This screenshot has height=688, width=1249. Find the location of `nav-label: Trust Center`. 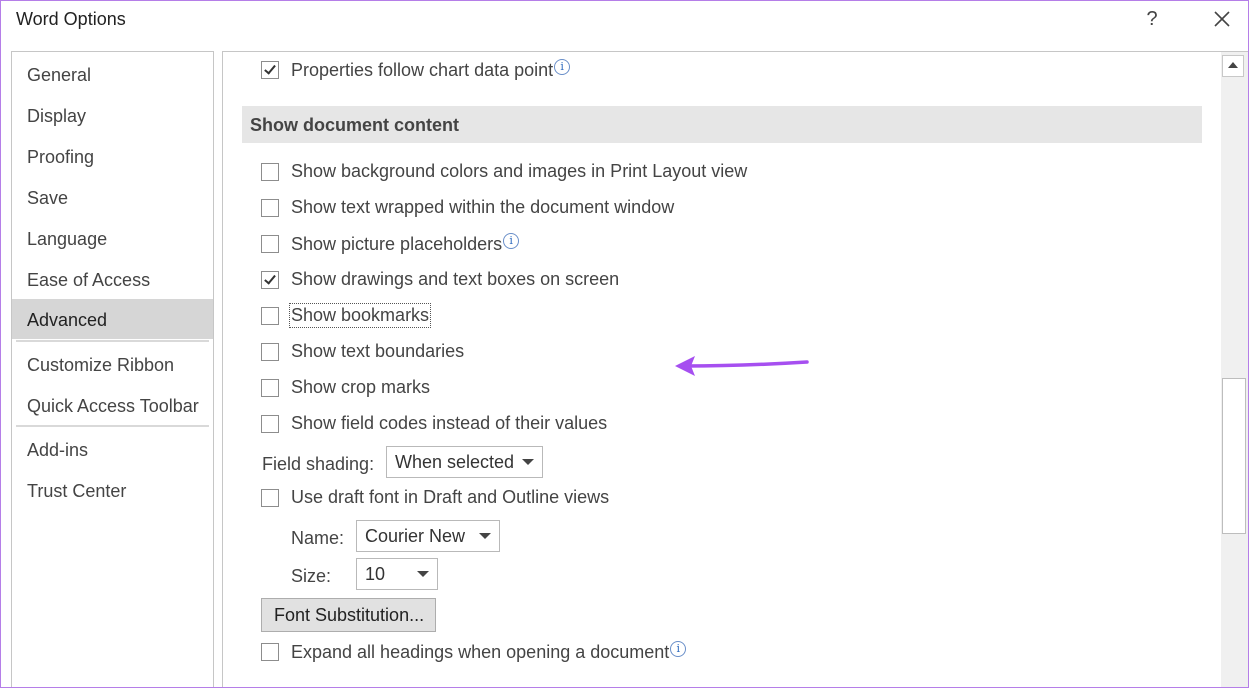

nav-label: Trust Center is located at coordinates (77, 491).